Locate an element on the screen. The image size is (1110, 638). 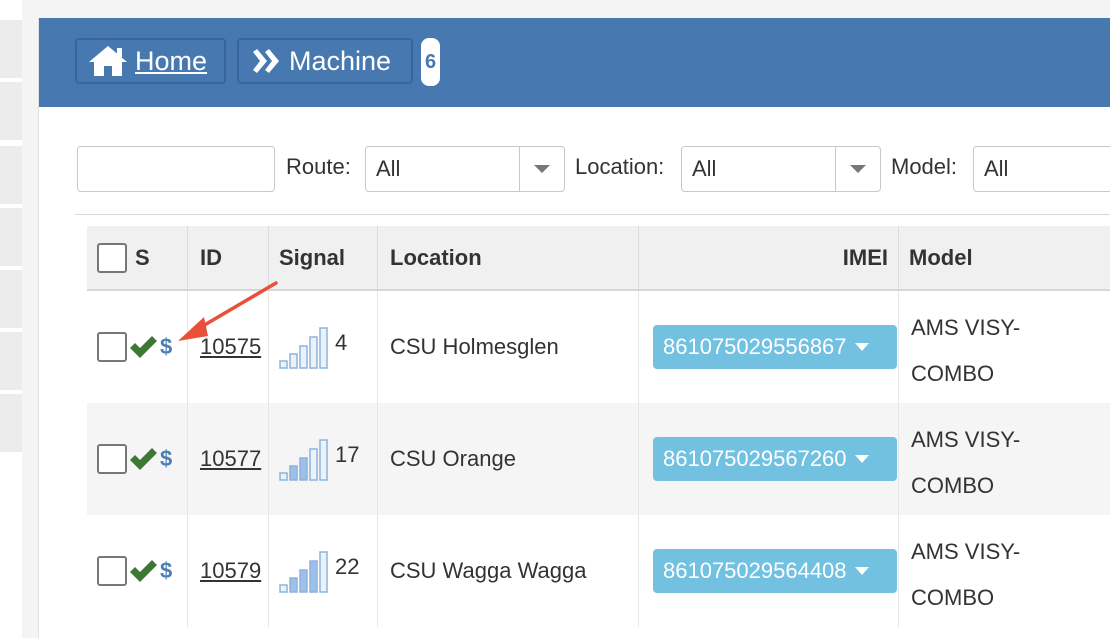
machine-id-link: 10575 is located at coordinates (230, 347).